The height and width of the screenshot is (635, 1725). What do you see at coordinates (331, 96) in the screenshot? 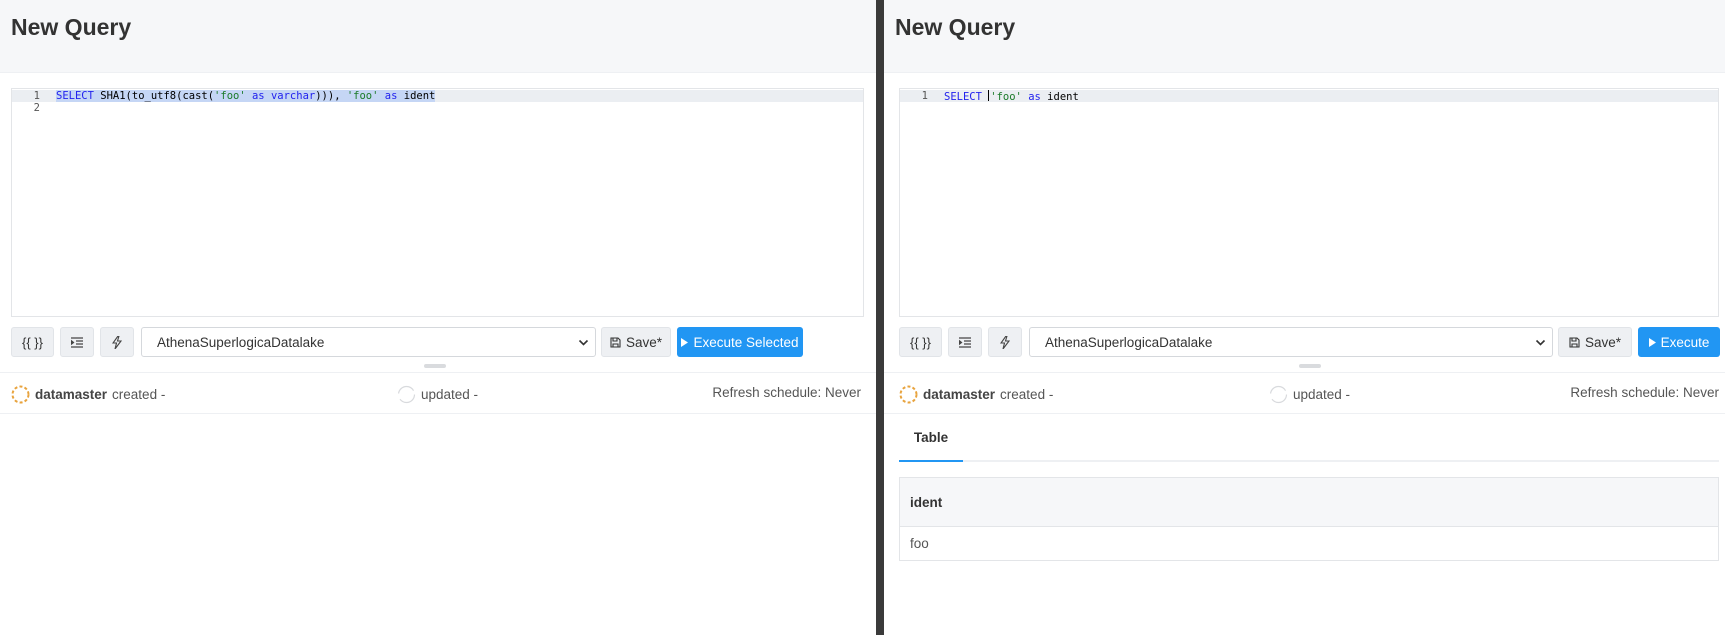
I see `code-token: ))),` at bounding box center [331, 96].